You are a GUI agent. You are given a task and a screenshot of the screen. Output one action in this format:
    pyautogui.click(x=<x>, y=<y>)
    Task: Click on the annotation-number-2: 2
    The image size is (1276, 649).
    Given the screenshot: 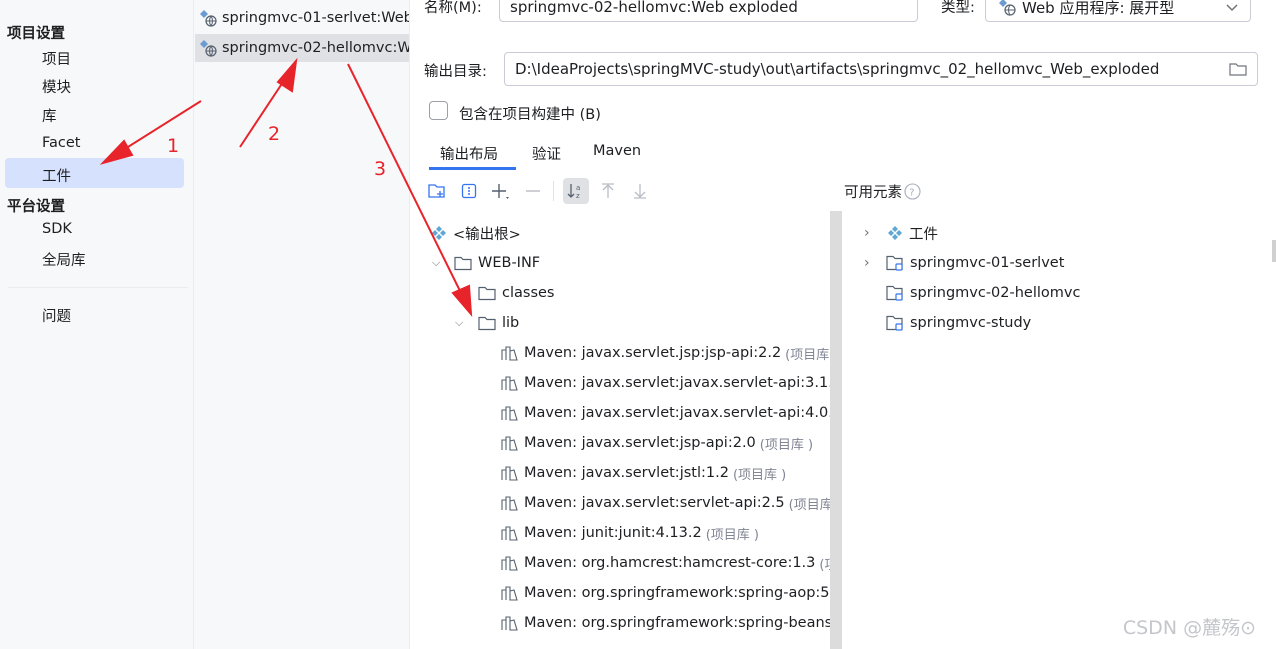 What is the action you would take?
    pyautogui.click(x=274, y=134)
    